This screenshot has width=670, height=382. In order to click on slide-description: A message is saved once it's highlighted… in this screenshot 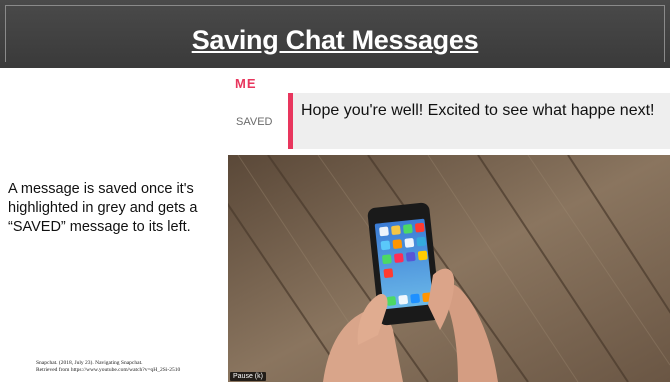, I will do `click(103, 208)`.